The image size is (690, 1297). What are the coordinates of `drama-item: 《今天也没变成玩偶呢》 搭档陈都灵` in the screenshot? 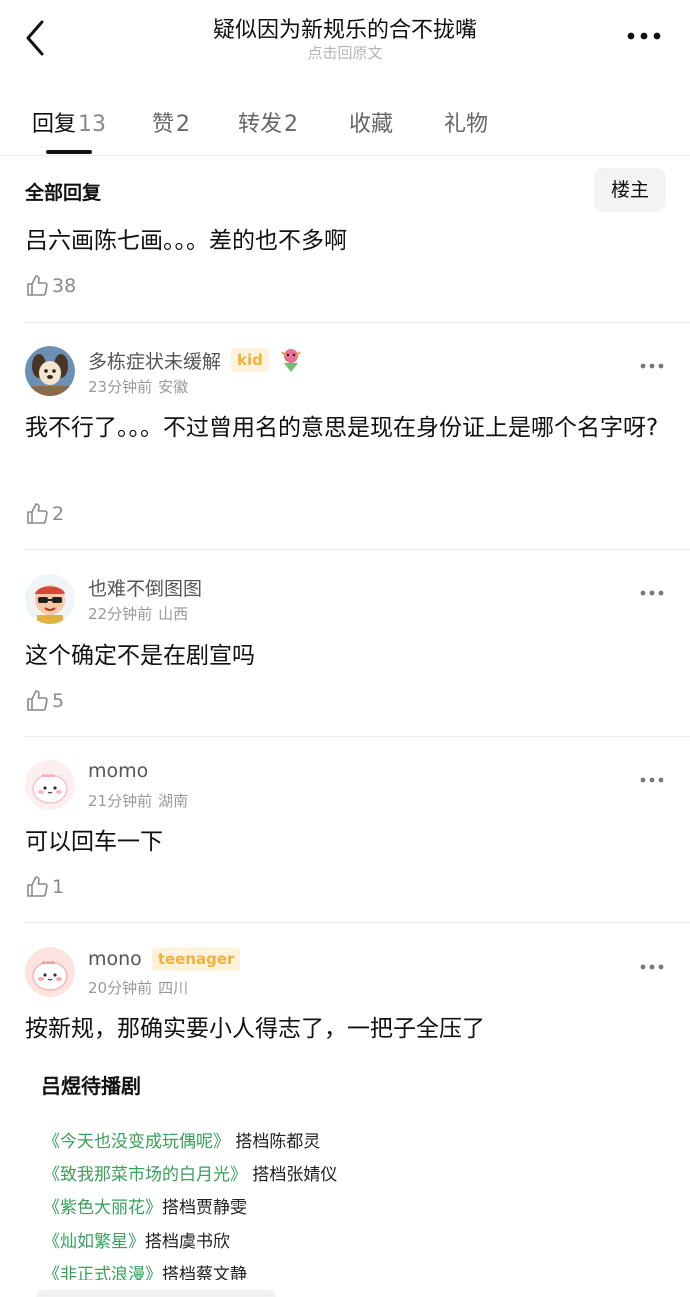 It's located at (181, 1139).